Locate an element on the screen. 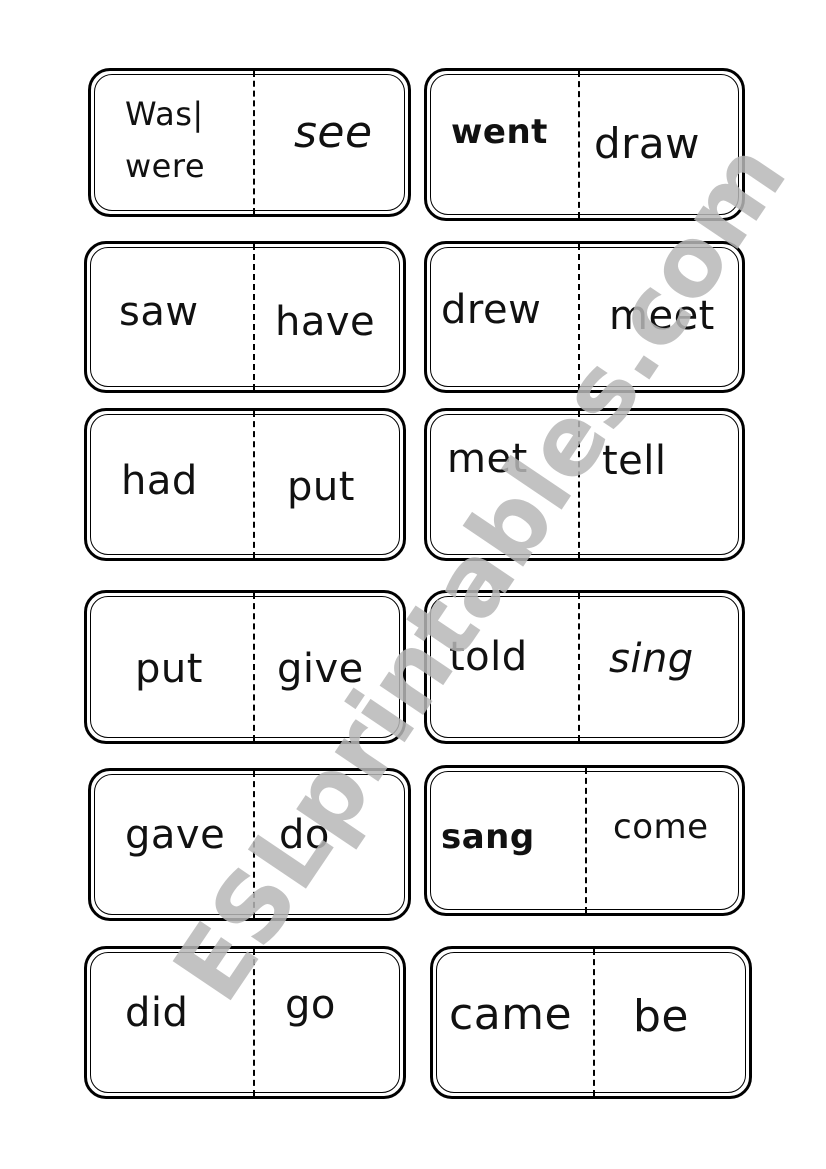 Image resolution: width=826 pixels, height=1169 pixels. domino-card: did go is located at coordinates (245, 1022).